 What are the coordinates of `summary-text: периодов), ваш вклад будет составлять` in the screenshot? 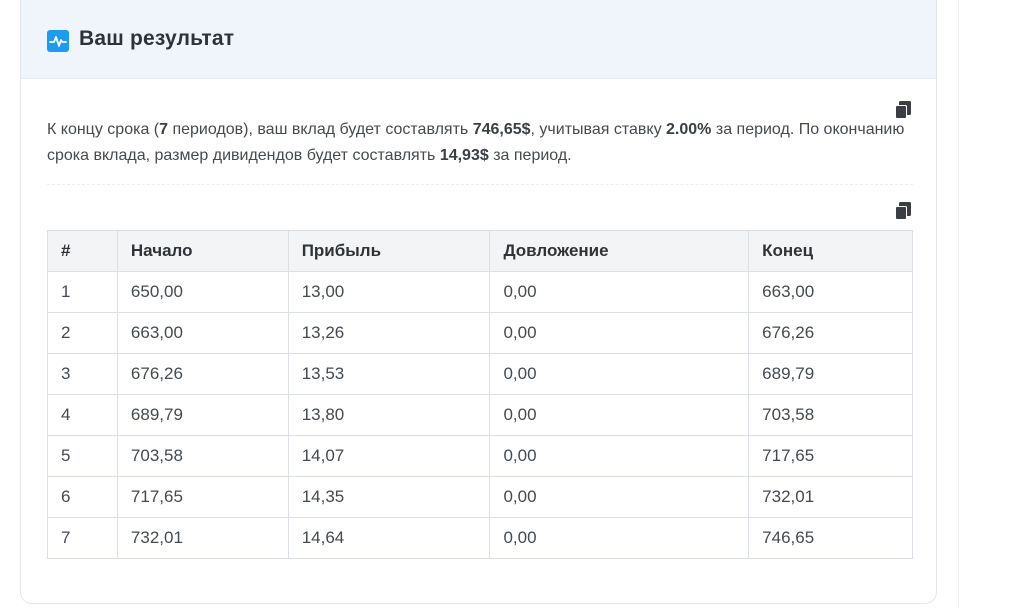 It's located at (320, 129).